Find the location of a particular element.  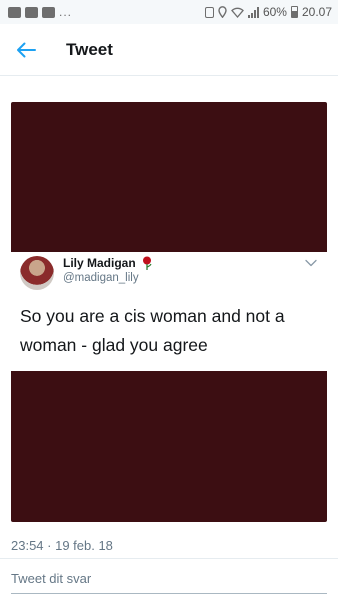

back-button is located at coordinates (26, 50).